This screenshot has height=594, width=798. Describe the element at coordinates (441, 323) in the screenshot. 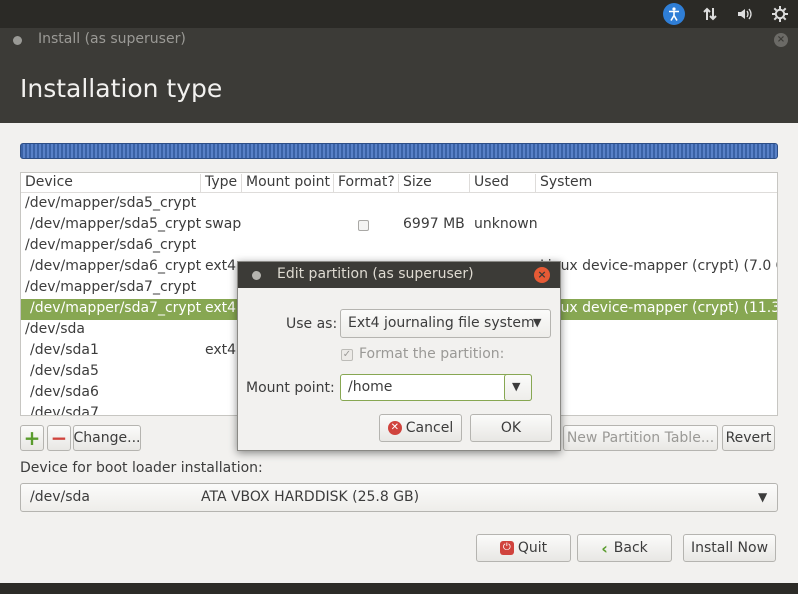

I see `use-as-value: Ext4 journaling file system` at that location.